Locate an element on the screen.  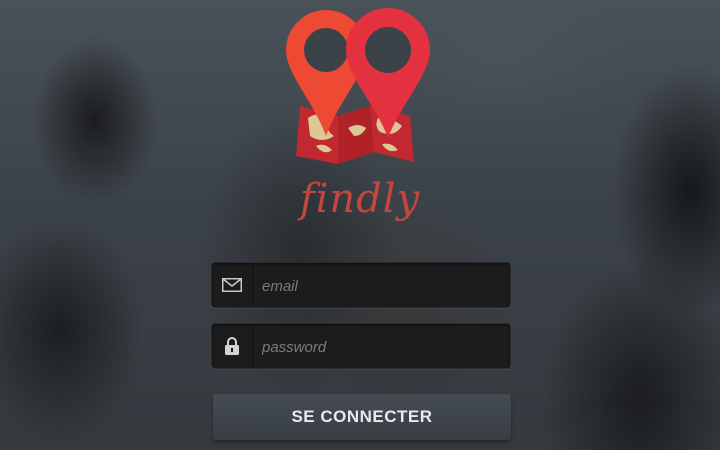
email-field is located at coordinates (361, 285).